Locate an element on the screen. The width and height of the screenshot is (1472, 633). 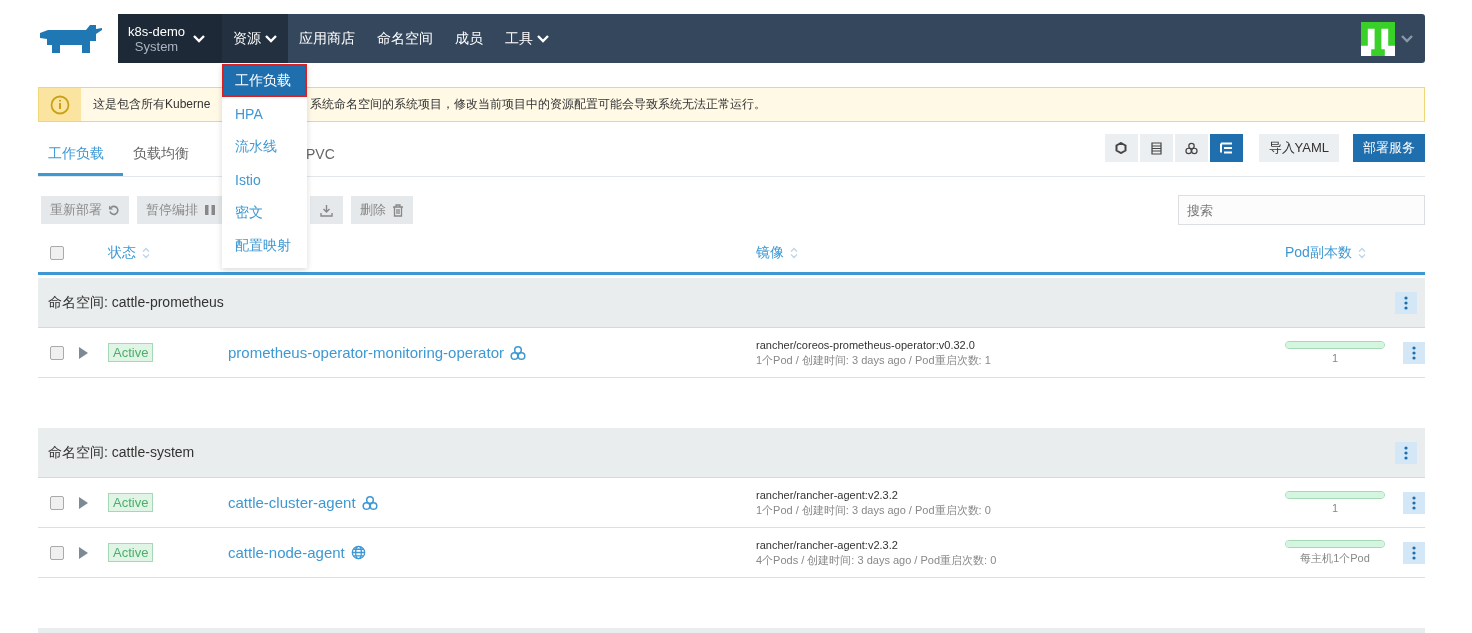
info-icon is located at coordinates (60, 104).